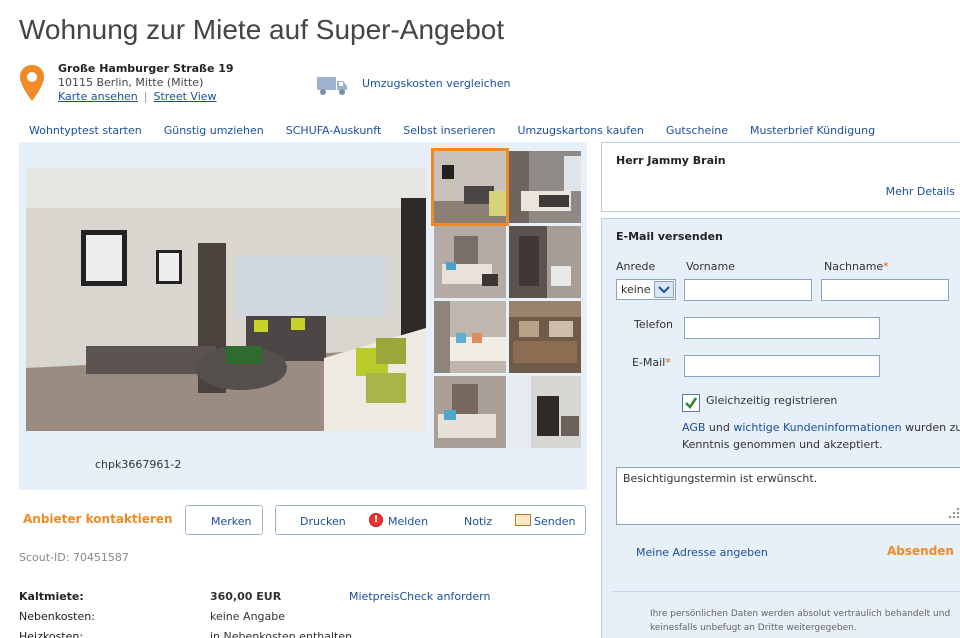  What do you see at coordinates (299, 619) in the screenshot?
I see `detail-row: Nebenkosten: keine Angabe` at bounding box center [299, 619].